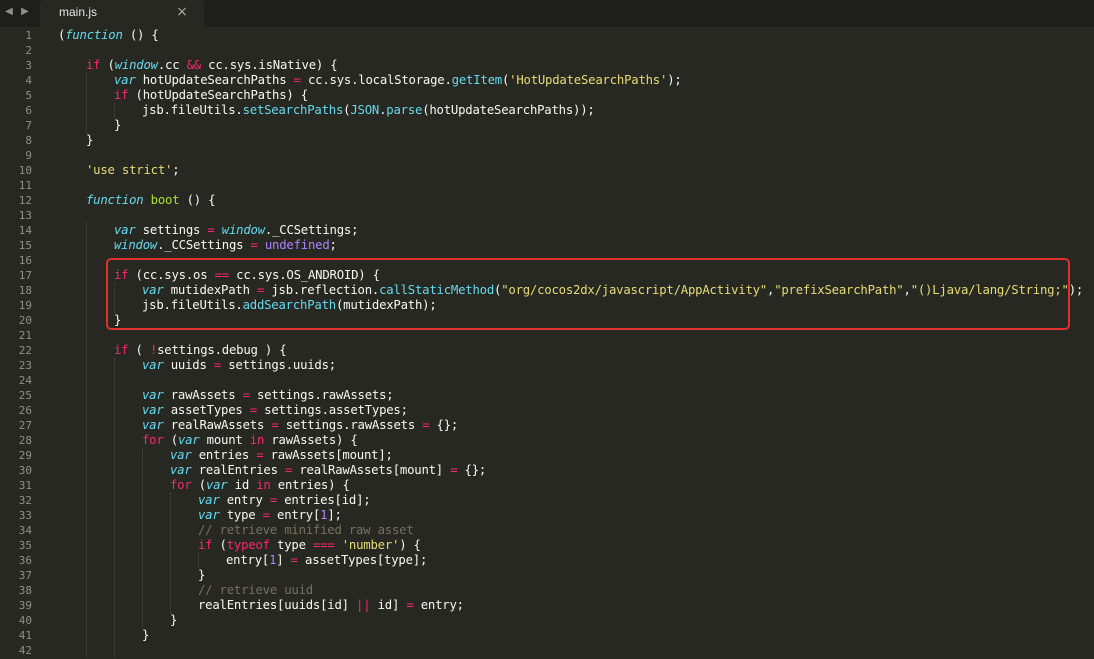 The image size is (1094, 659). I want to click on line-number: 26, so click(25, 410).